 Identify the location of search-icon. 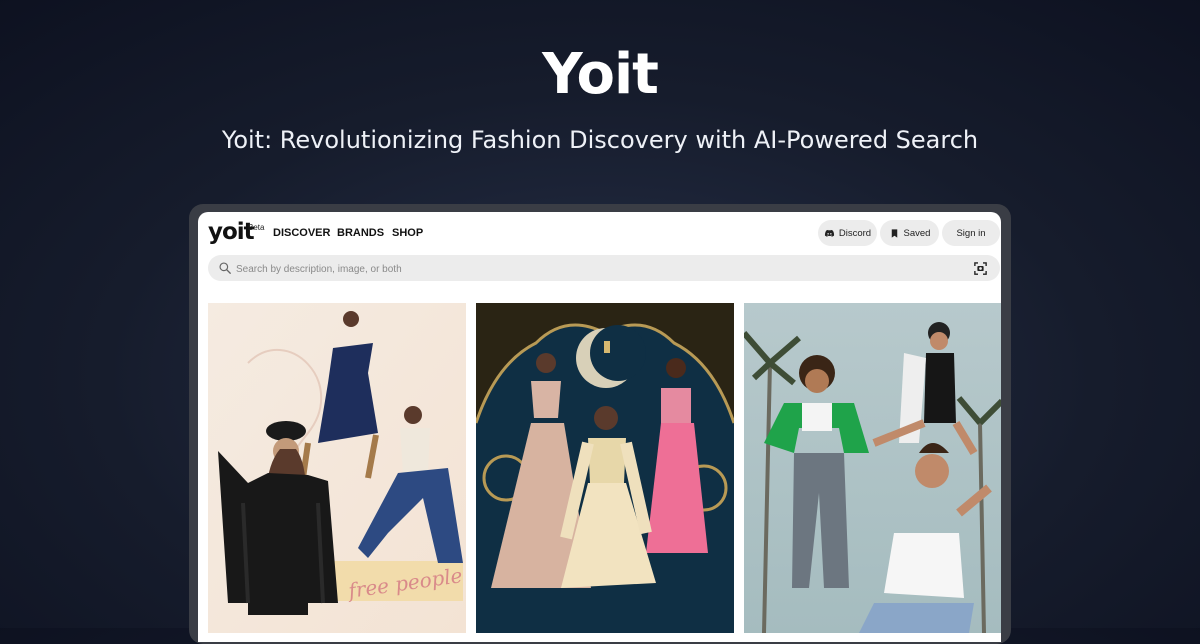
(225, 268).